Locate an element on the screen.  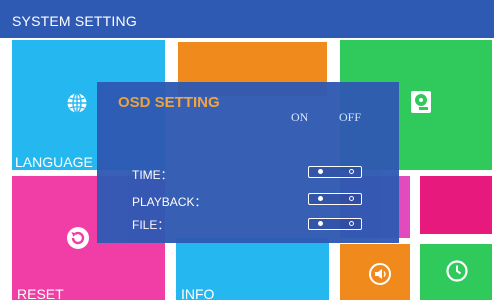
tile-info-label: INFO is located at coordinates (198, 294).